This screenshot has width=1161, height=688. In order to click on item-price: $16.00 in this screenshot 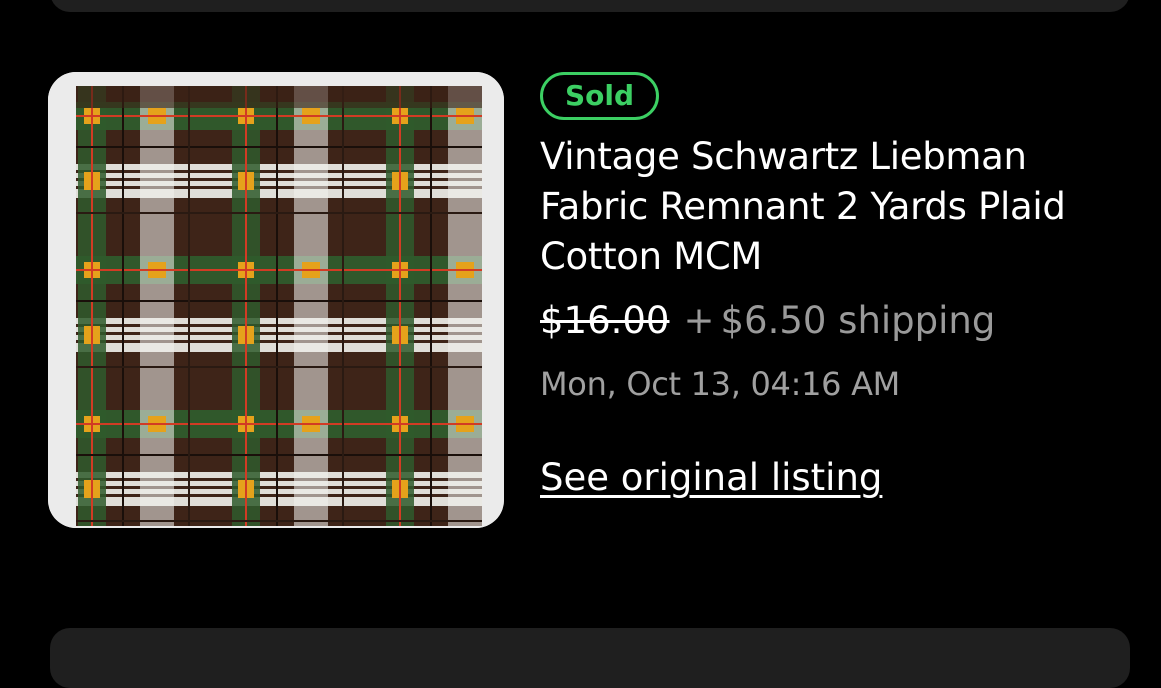, I will do `click(605, 320)`.